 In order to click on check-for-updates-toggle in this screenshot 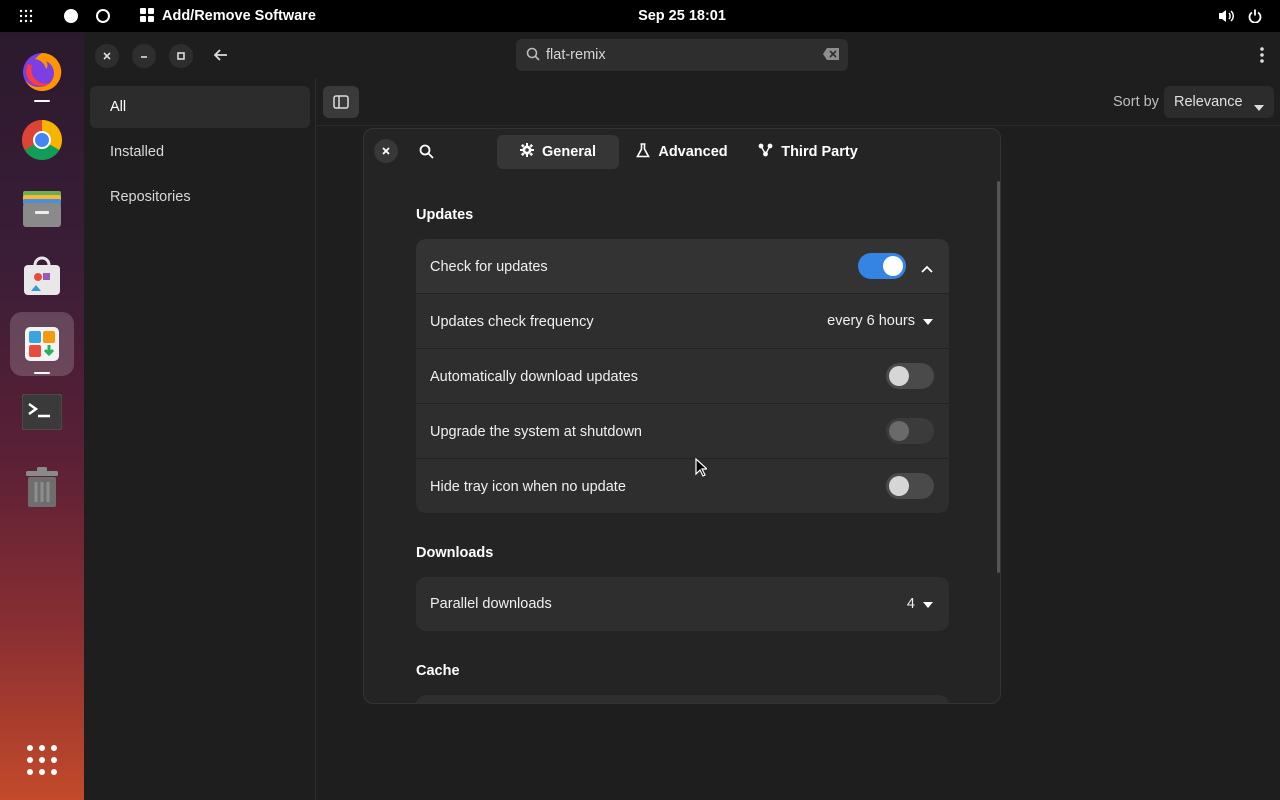, I will do `click(882, 266)`.